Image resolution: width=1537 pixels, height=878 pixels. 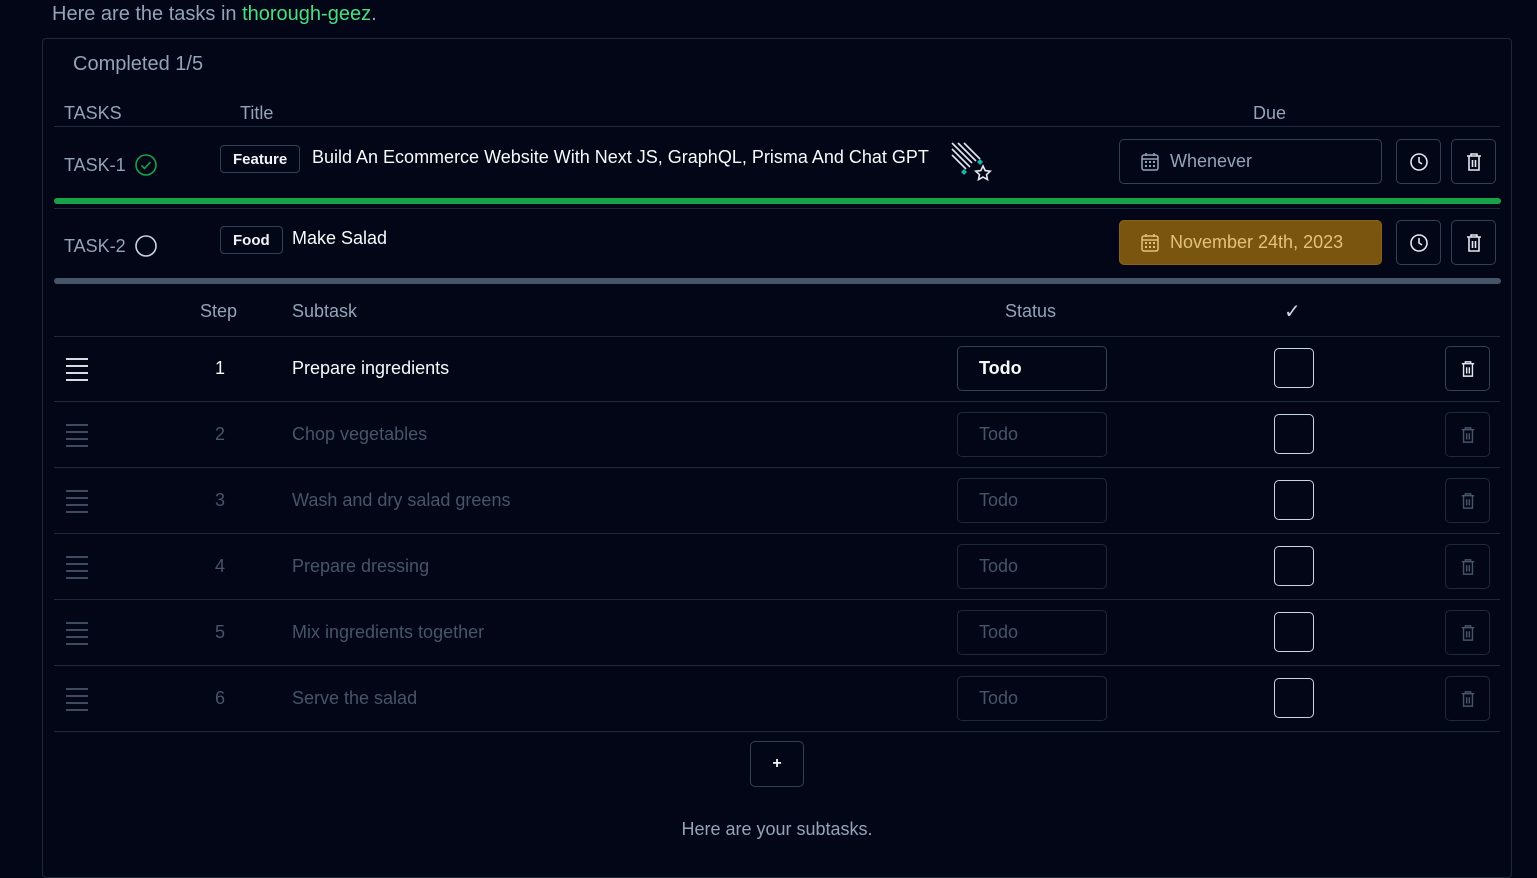 I want to click on intro-prefix: Here are the tasks in, so click(x=147, y=14).